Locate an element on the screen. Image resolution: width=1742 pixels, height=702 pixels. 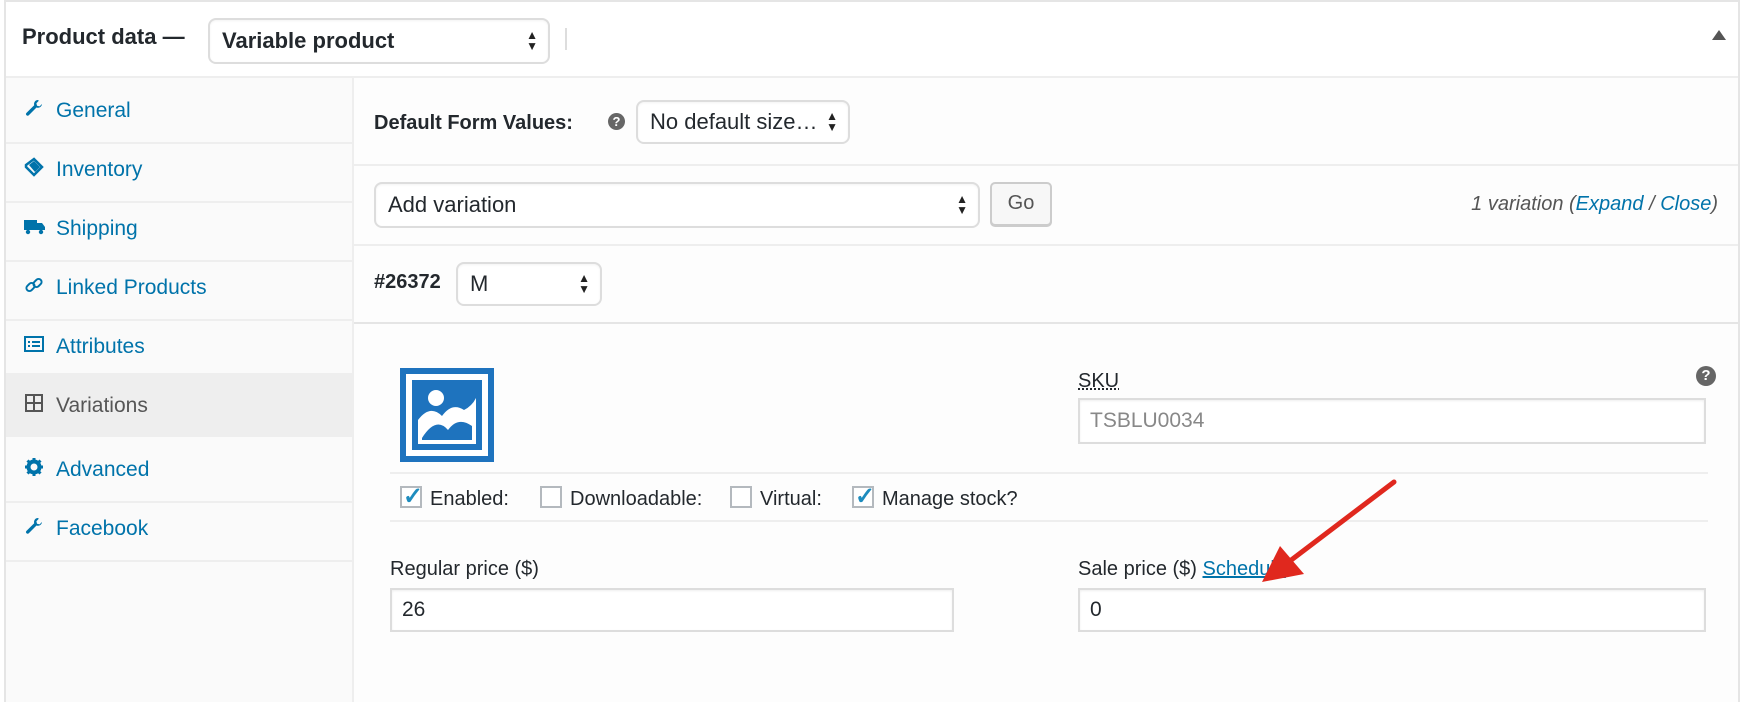
tab-label: Shipping is located at coordinates (97, 228).